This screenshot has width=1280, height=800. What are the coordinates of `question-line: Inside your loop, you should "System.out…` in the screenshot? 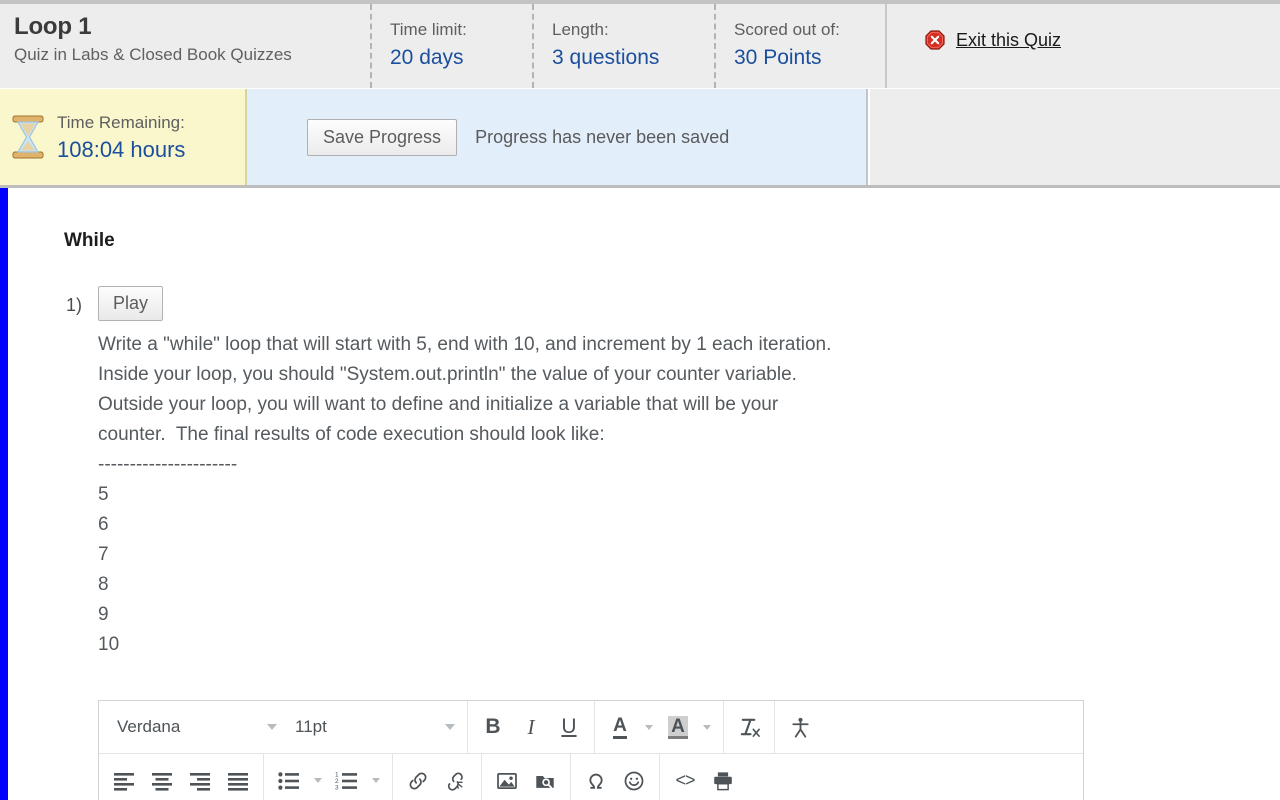 It's located at (447, 374).